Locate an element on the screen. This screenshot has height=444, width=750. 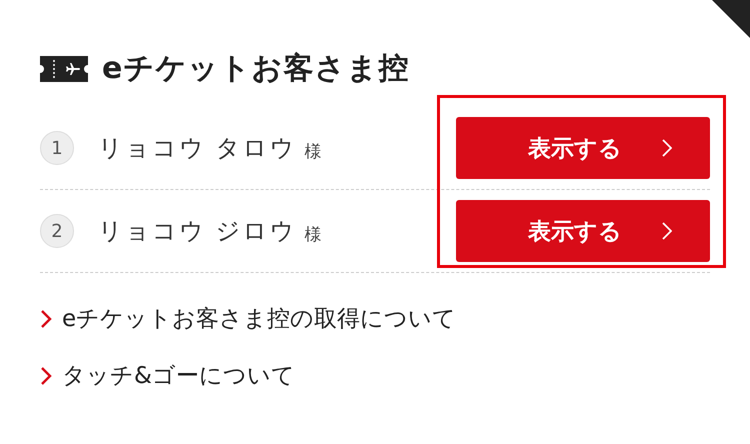
passenger-number: 2 is located at coordinates (57, 231).